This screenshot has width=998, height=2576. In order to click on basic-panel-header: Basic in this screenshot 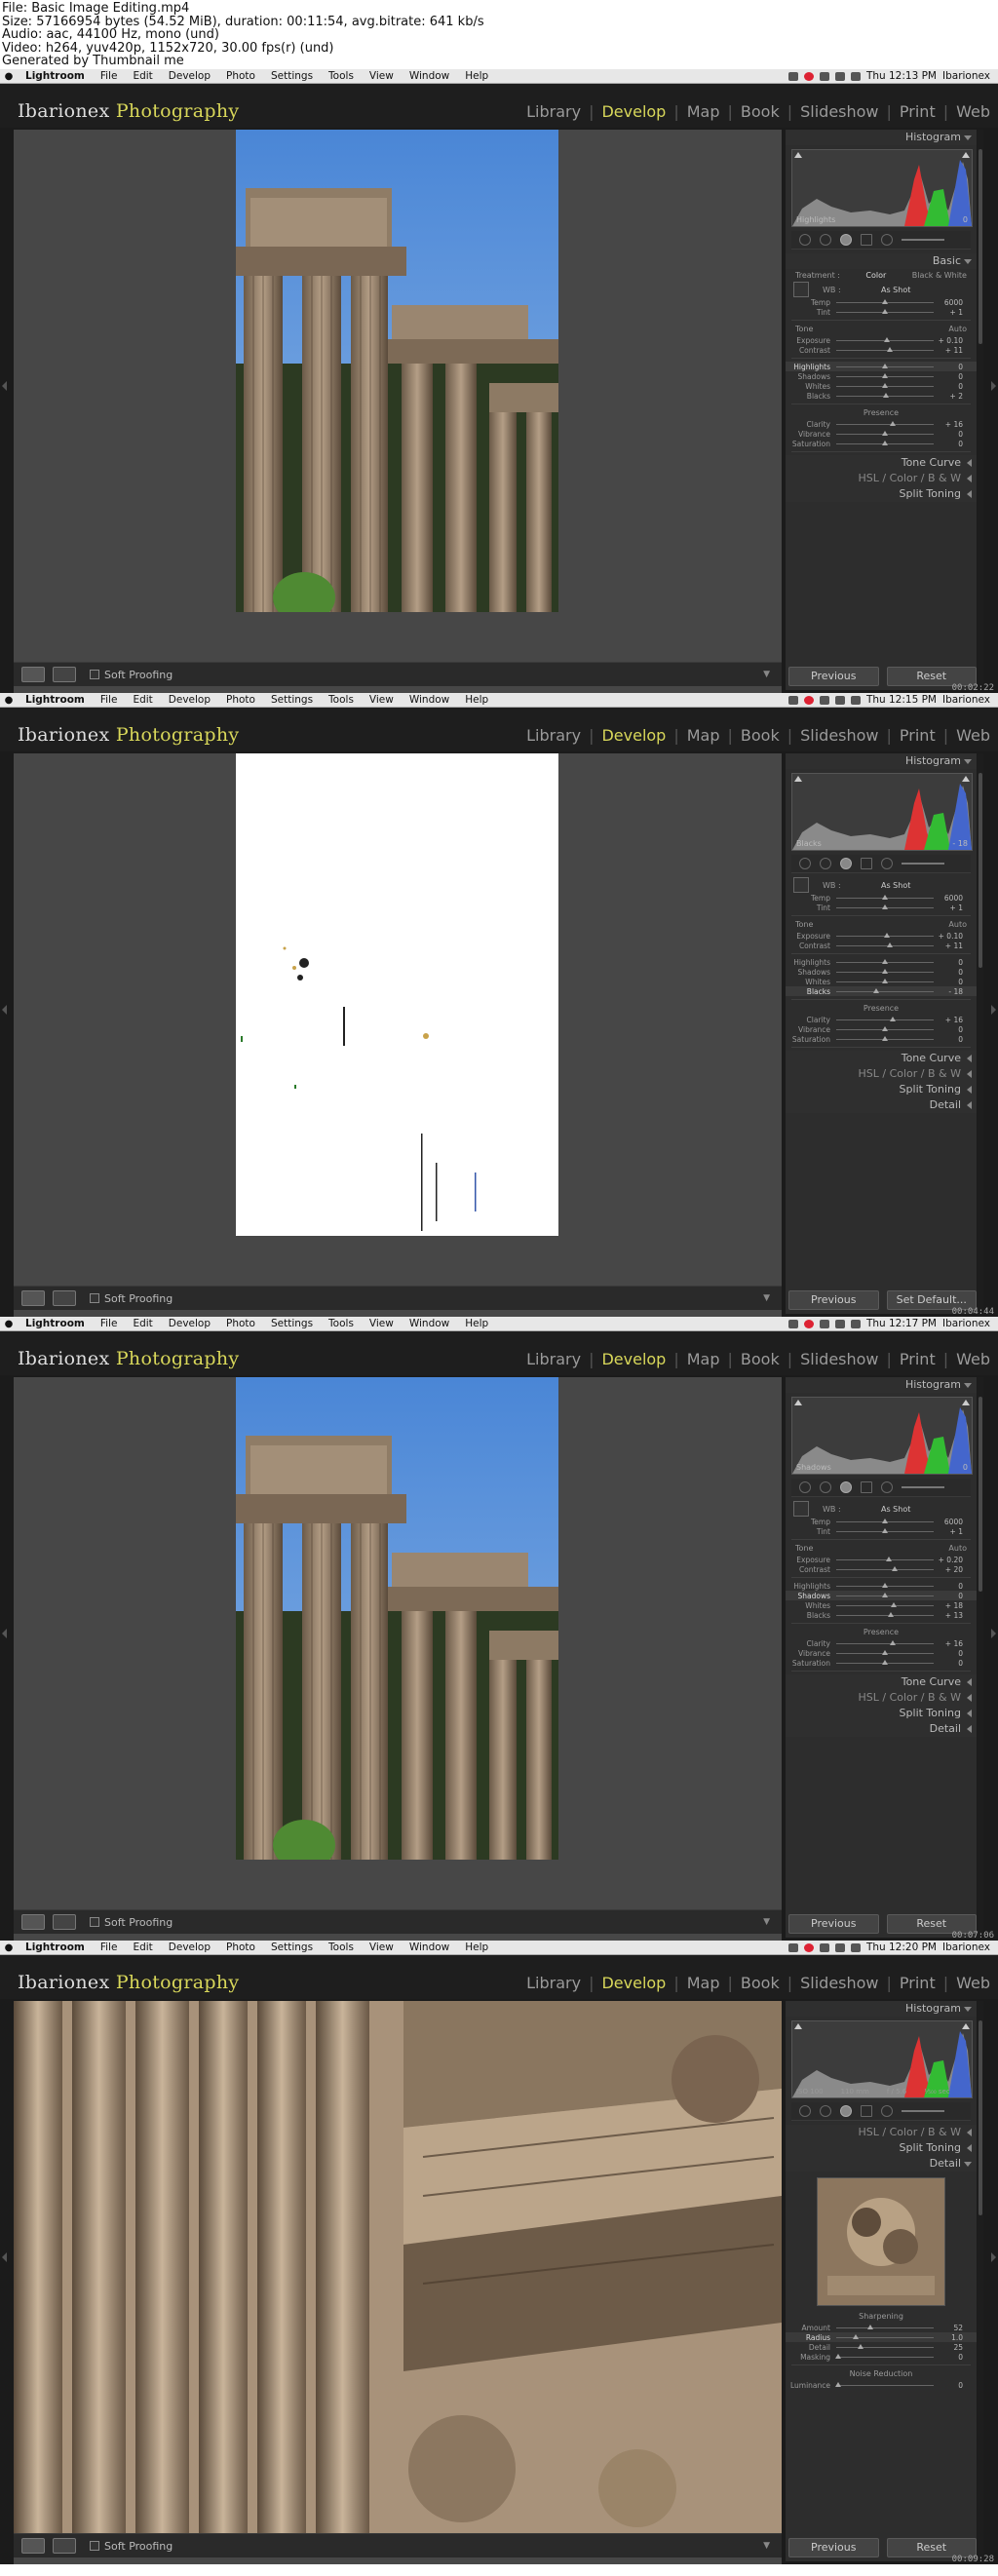, I will do `click(881, 261)`.